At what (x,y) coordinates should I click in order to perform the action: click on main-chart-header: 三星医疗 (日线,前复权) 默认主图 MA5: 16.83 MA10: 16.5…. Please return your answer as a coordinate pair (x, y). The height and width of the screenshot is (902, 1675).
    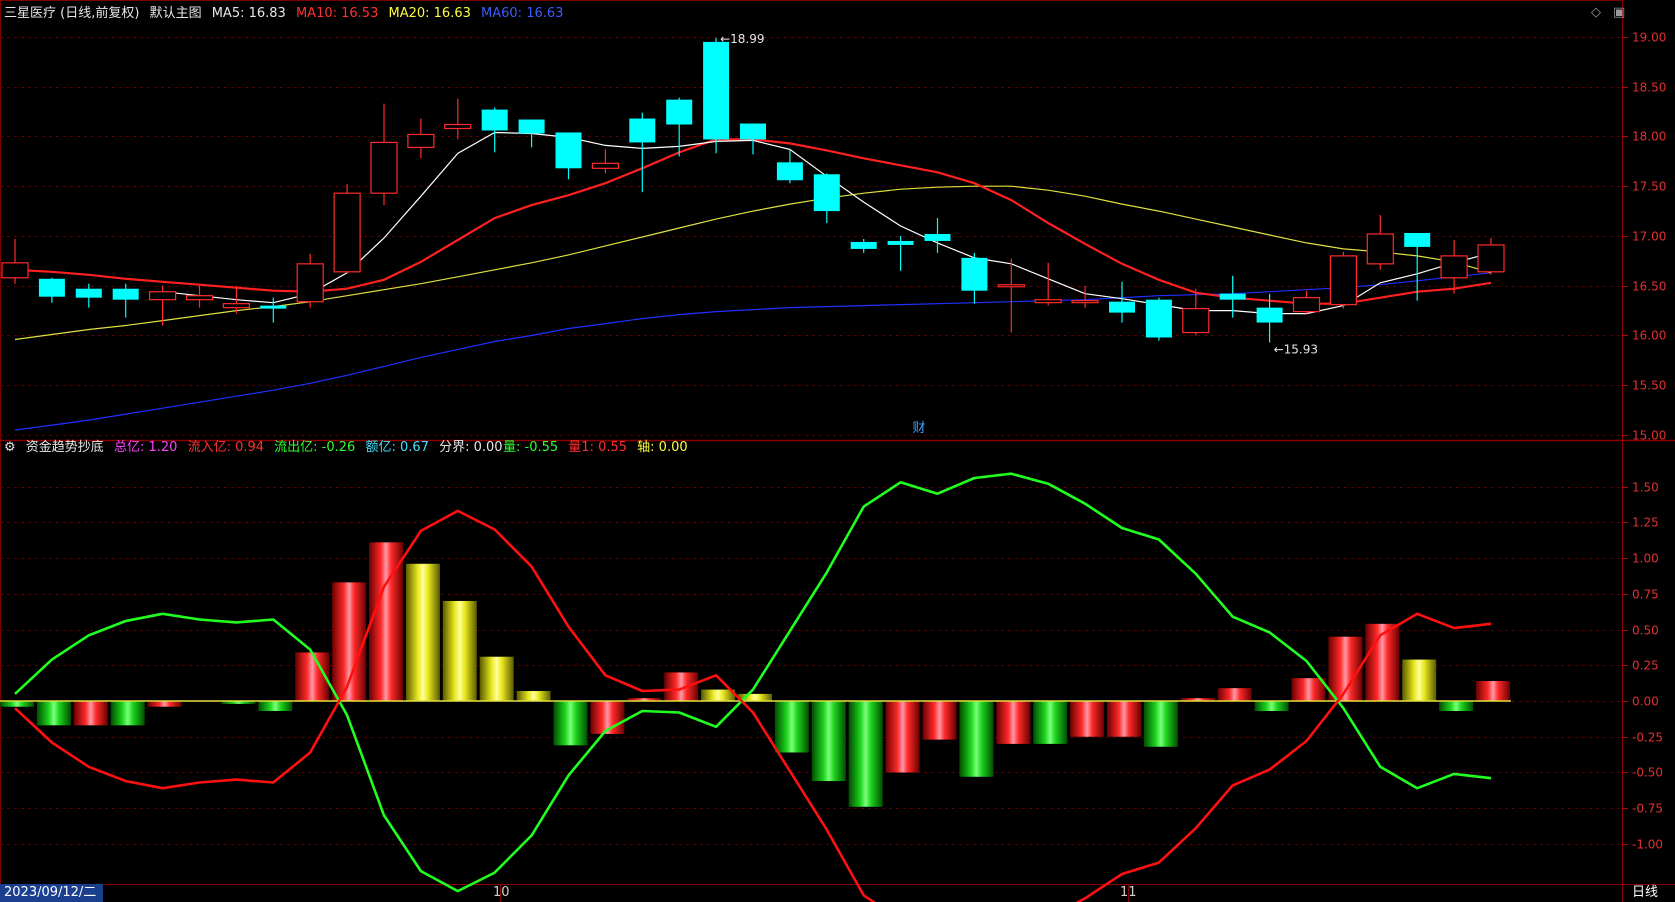
    Looking at the image, I should click on (286, 14).